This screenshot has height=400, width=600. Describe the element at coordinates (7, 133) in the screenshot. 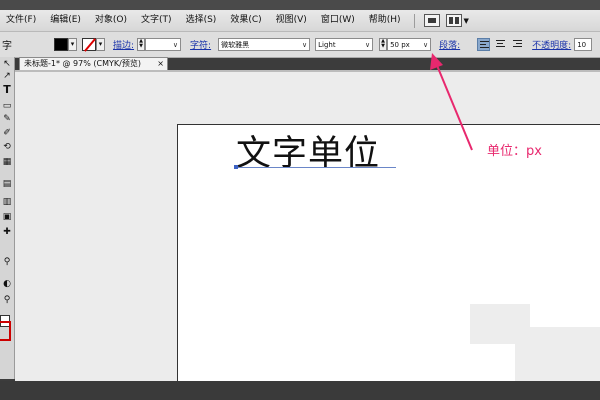

I see `pencil-tool-icon: ✐` at that location.